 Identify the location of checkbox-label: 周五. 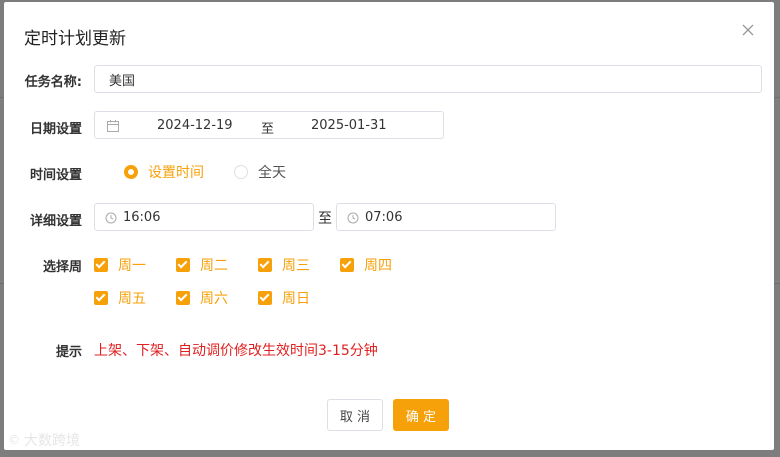
(132, 299).